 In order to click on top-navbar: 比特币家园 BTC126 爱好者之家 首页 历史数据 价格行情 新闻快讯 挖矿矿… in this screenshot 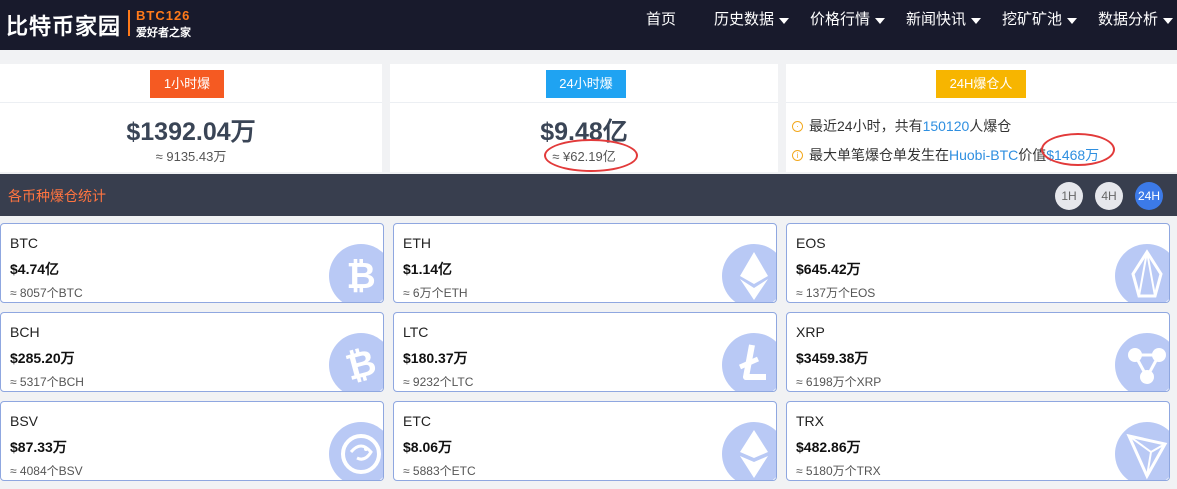, I will do `click(588, 25)`.